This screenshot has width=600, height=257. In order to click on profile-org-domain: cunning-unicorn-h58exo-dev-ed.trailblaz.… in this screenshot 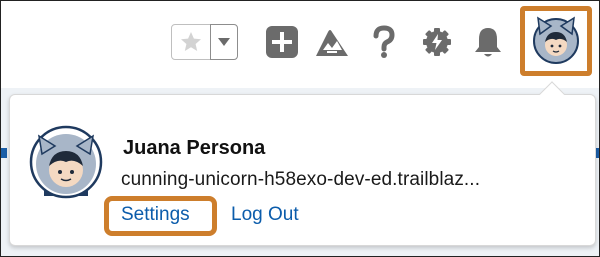, I will do `click(301, 179)`.